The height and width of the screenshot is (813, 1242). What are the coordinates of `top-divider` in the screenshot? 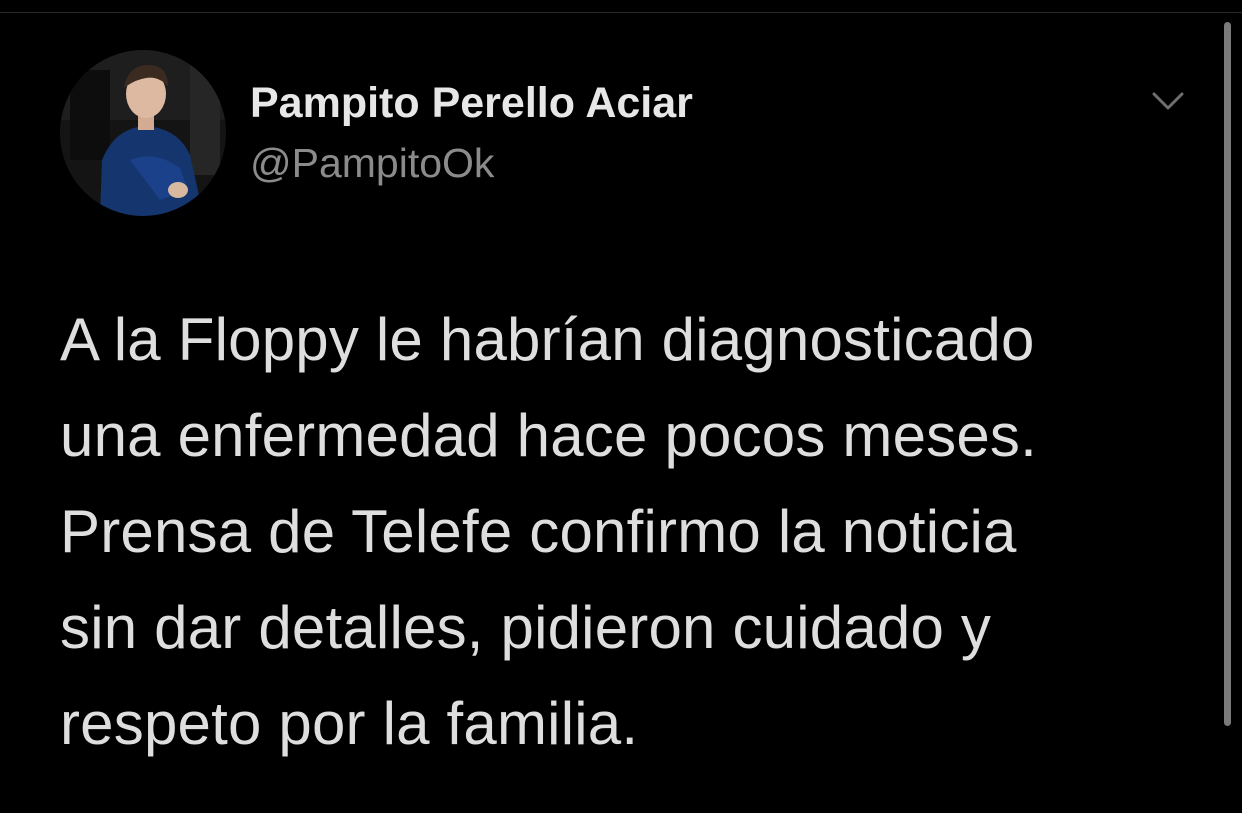 It's located at (621, 12).